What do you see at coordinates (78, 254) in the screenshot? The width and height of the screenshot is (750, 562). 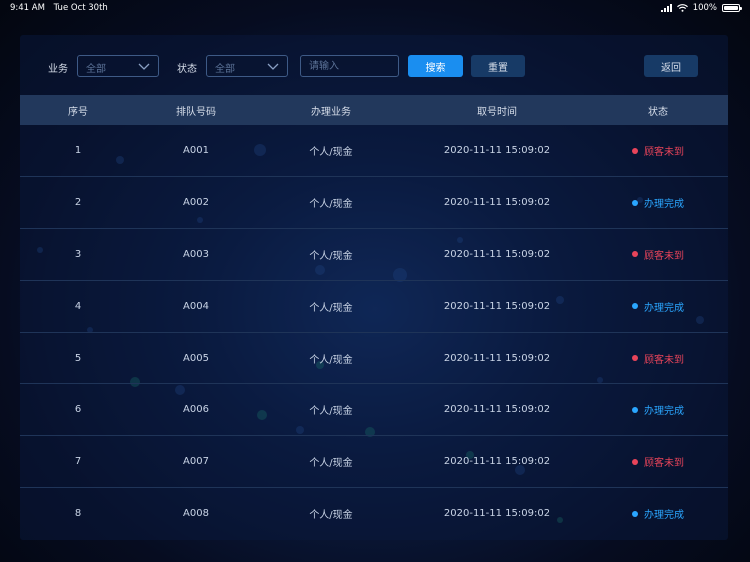 I see `row-no: 3` at bounding box center [78, 254].